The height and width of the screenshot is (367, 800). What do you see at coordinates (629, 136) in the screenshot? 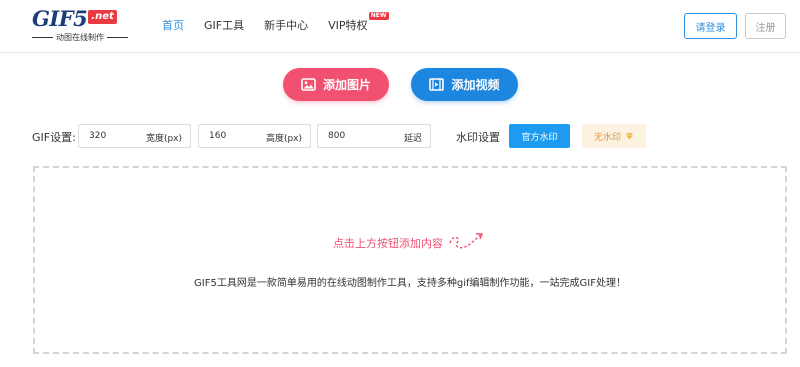
I see `diamond-icon` at bounding box center [629, 136].